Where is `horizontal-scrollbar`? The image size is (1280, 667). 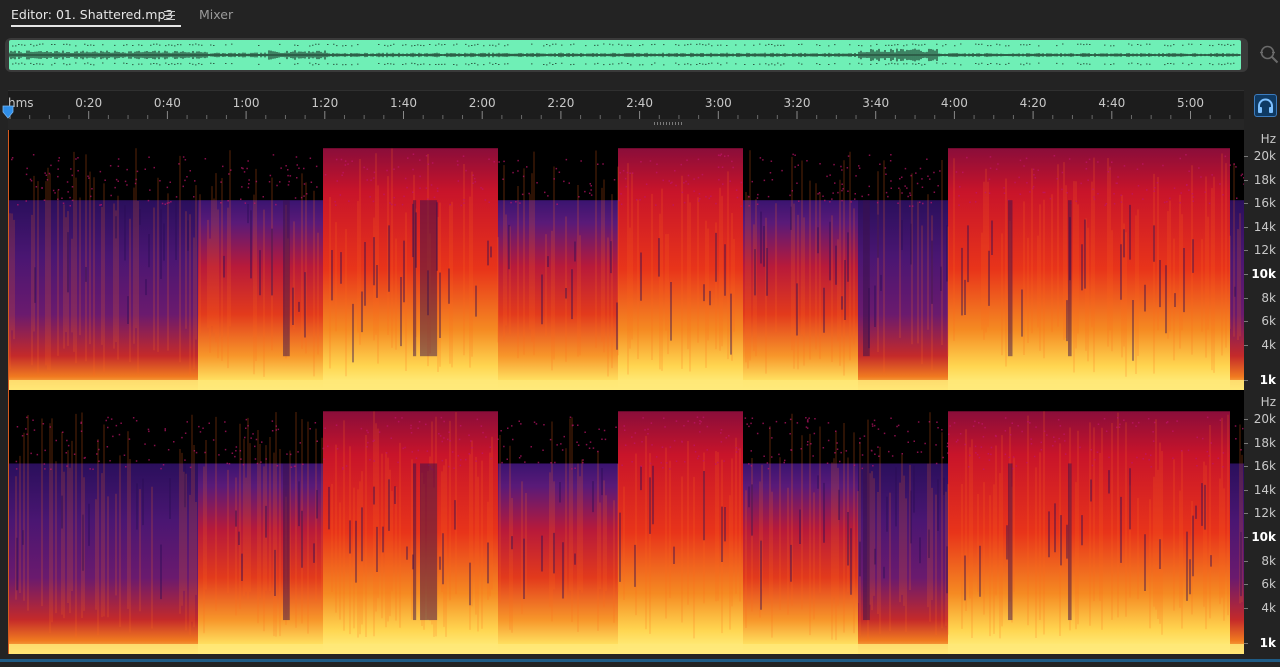
horizontal-scrollbar is located at coordinates (640, 661).